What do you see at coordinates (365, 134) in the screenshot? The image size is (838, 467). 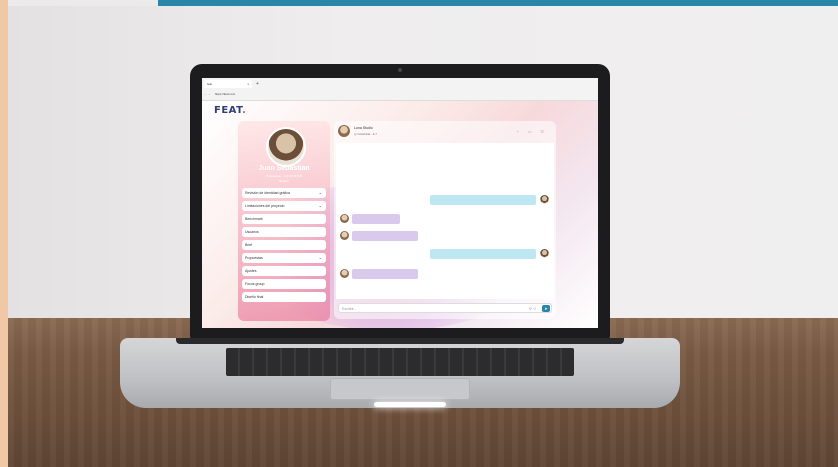 I see `contact-location: ◎ Colombia · 4.7` at bounding box center [365, 134].